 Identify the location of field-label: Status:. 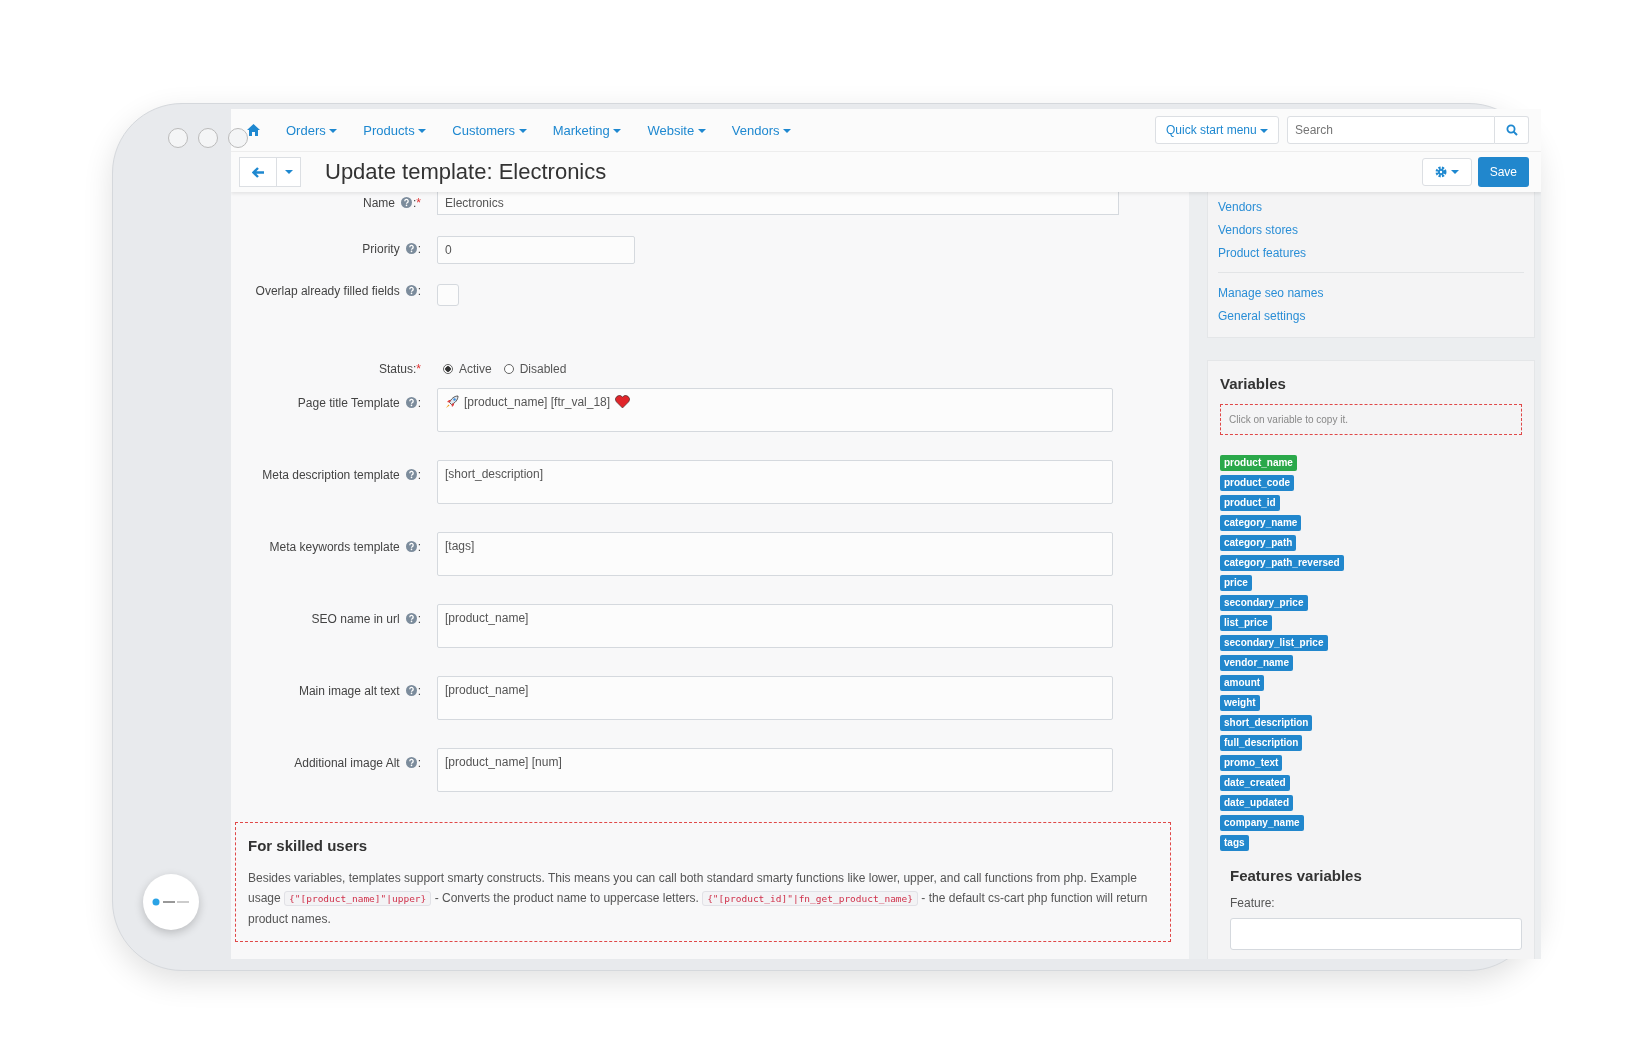
(397, 369).